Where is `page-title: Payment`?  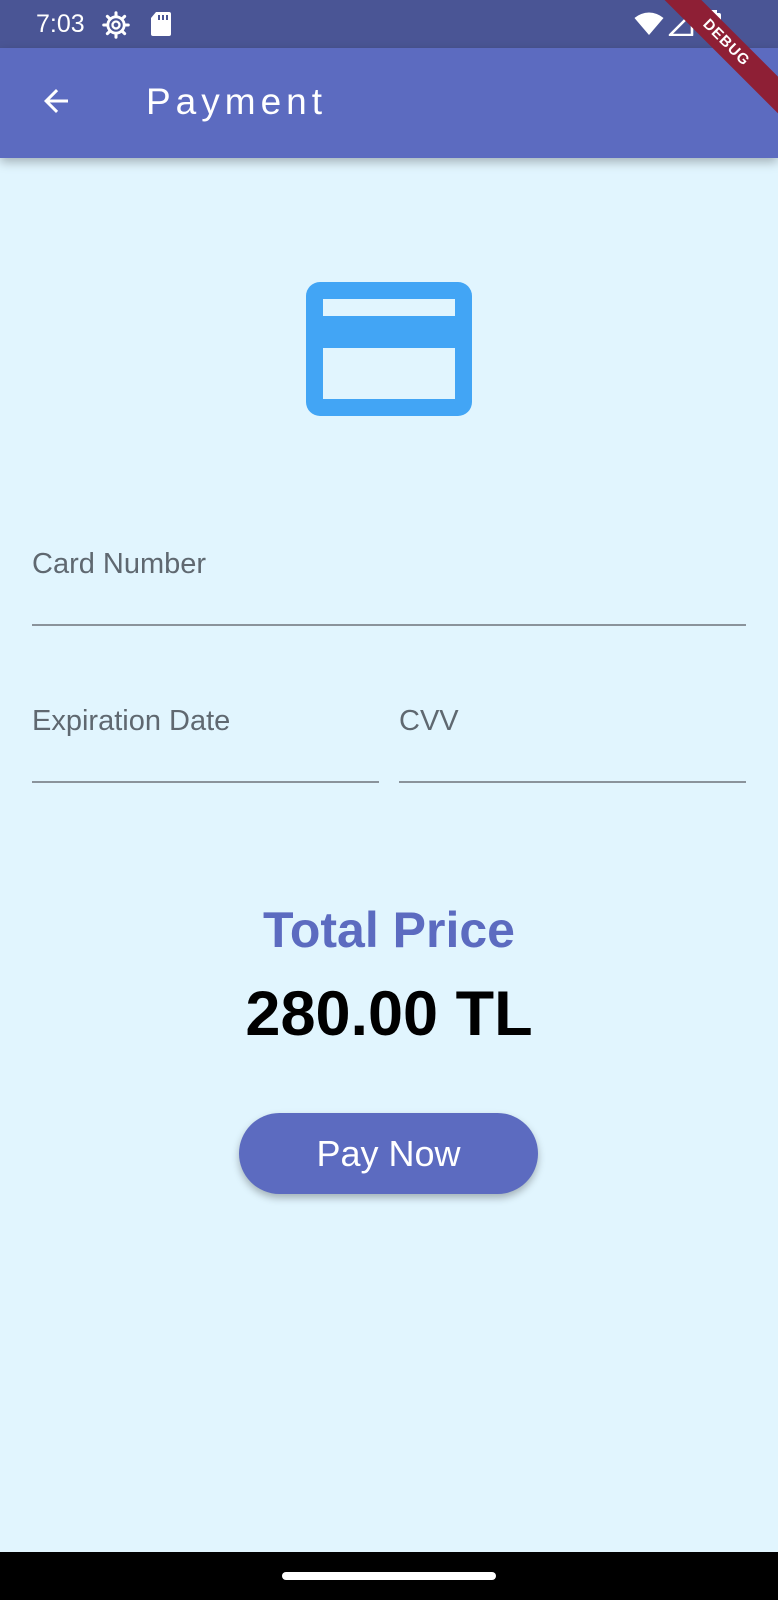
page-title: Payment is located at coordinates (237, 101).